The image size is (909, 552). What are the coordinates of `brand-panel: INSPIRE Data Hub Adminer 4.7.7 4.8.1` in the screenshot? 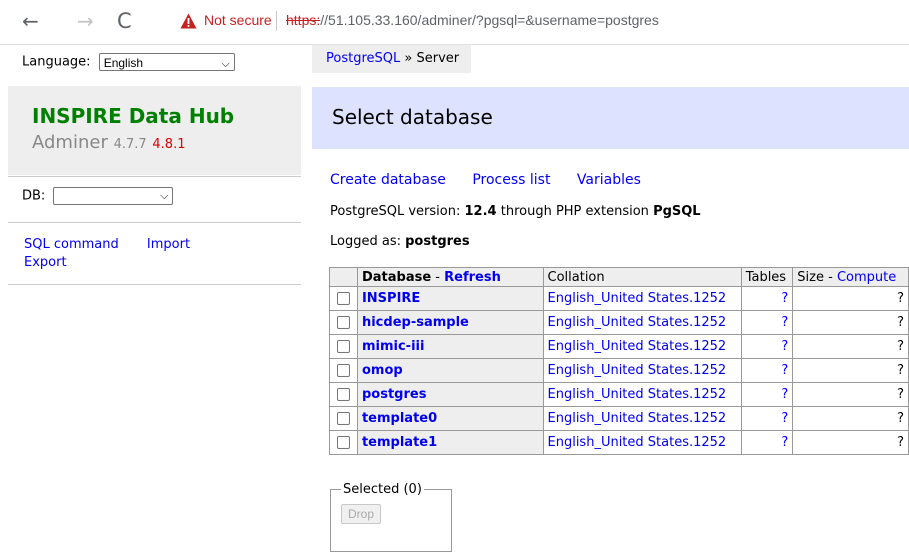 It's located at (154, 130).